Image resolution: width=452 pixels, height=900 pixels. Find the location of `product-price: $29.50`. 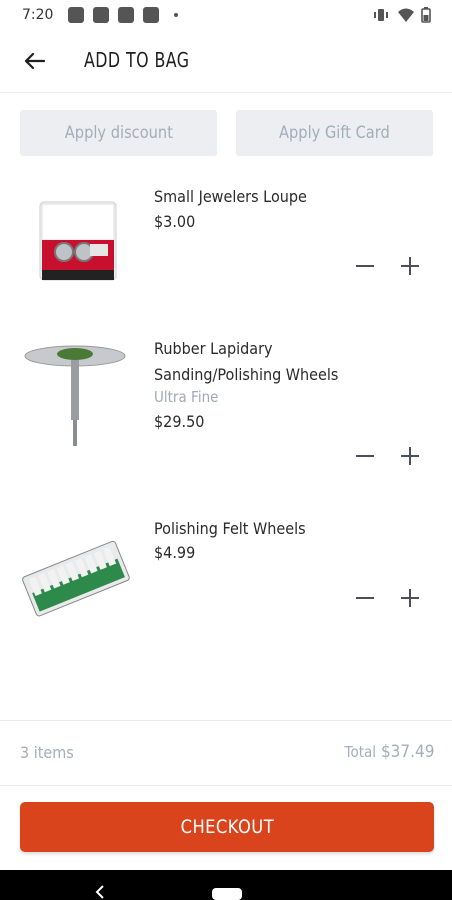

product-price: $29.50 is located at coordinates (179, 421).